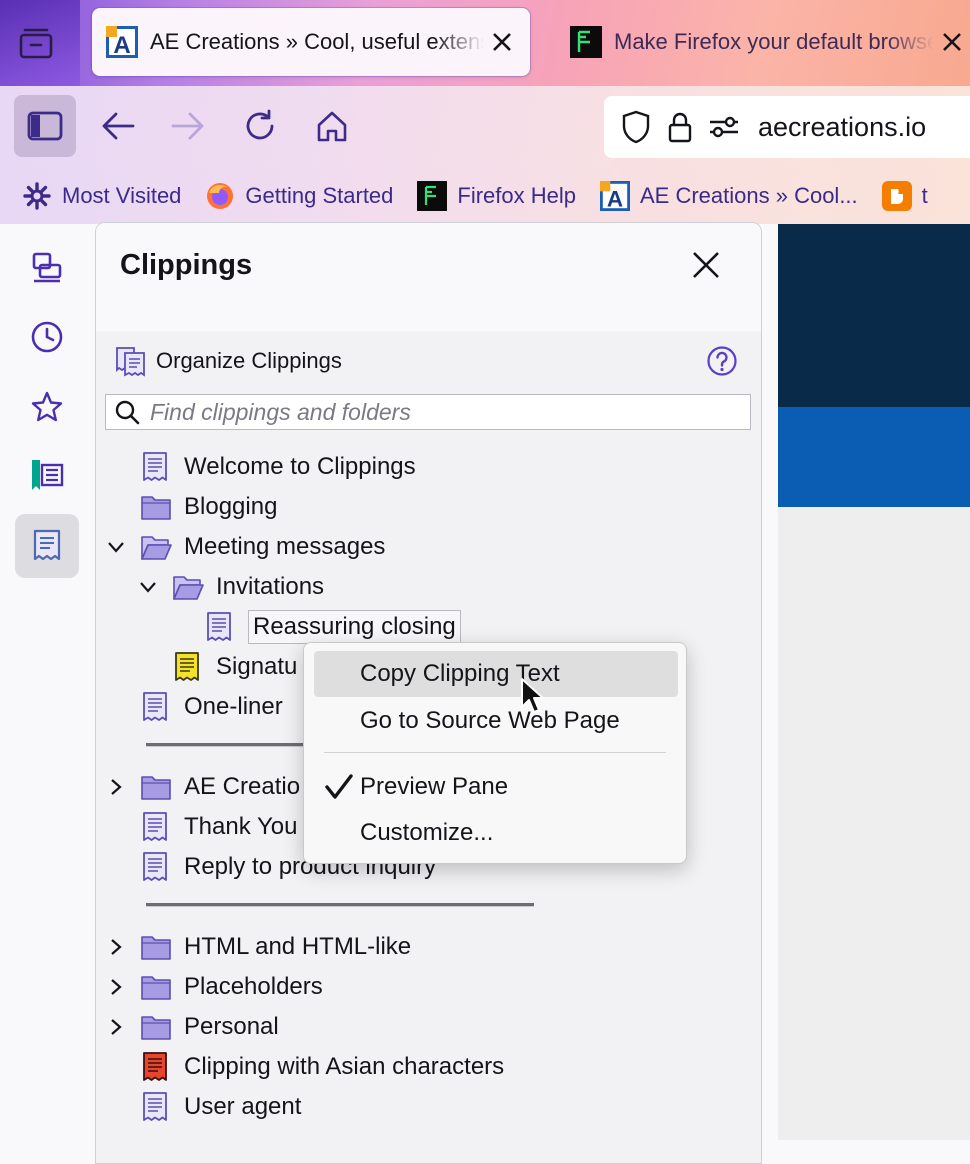  Describe the element at coordinates (253, 986) in the screenshot. I see `tree-item-label: Placeholders` at that location.